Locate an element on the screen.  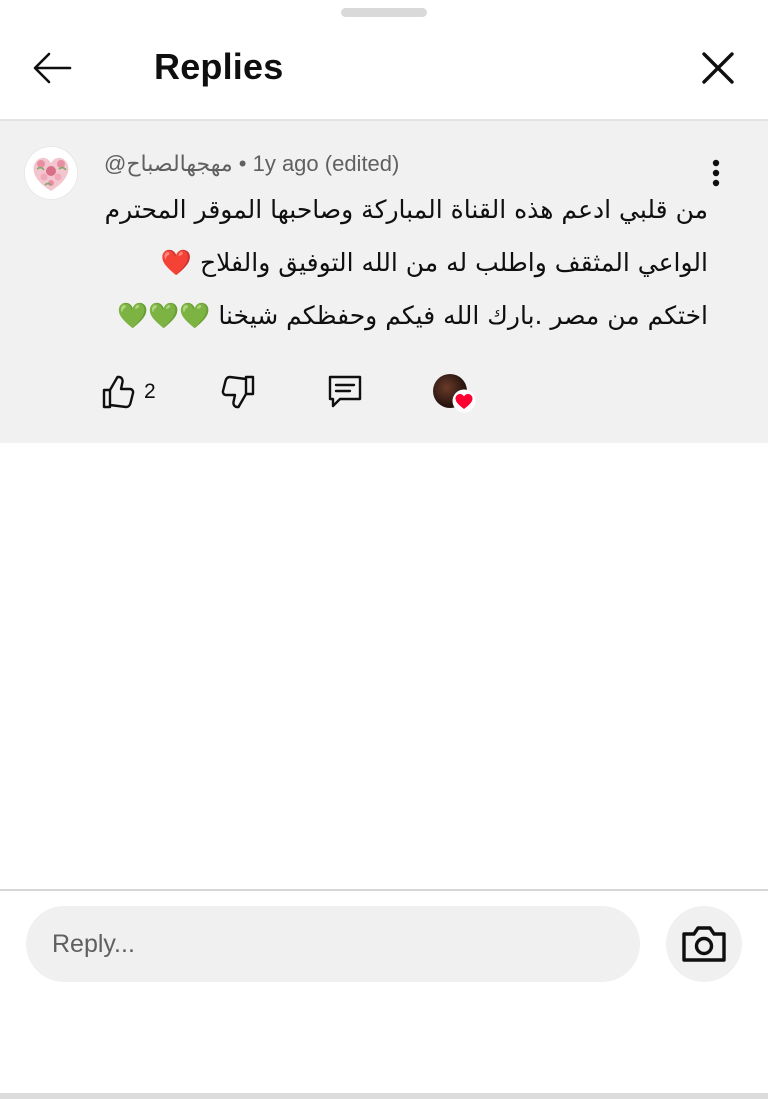
comment-timestamp: 1y ago (edited) is located at coordinates (326, 163).